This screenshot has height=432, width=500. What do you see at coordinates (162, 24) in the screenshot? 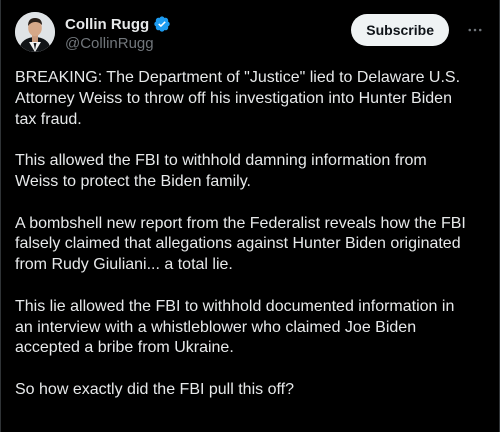
I see `verified-badge-icon` at bounding box center [162, 24].